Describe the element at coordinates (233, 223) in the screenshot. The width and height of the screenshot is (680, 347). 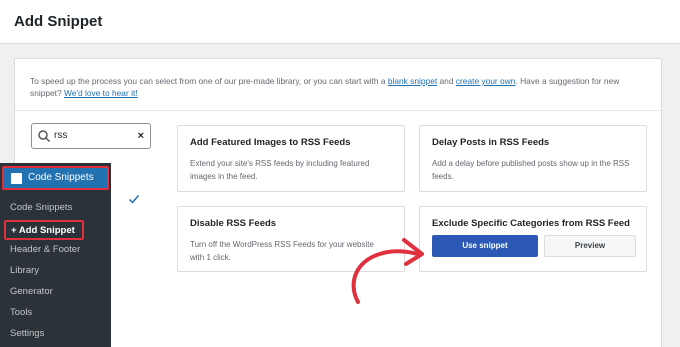
I see `snippet-card-title: Disable RSS Feeds` at that location.